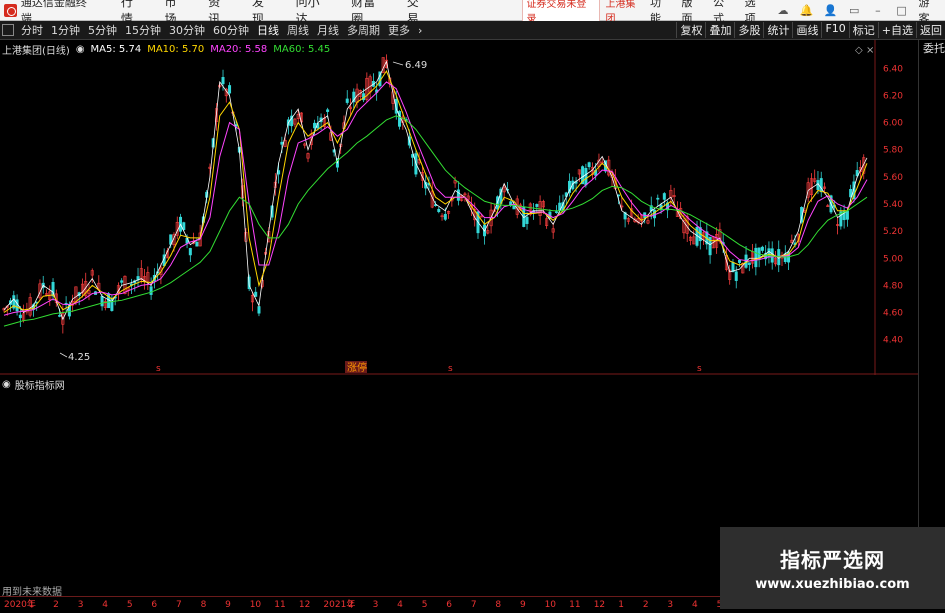 This screenshot has height=613, width=945. I want to click on watermark-url: www.xuezhibiao.com, so click(832, 584).